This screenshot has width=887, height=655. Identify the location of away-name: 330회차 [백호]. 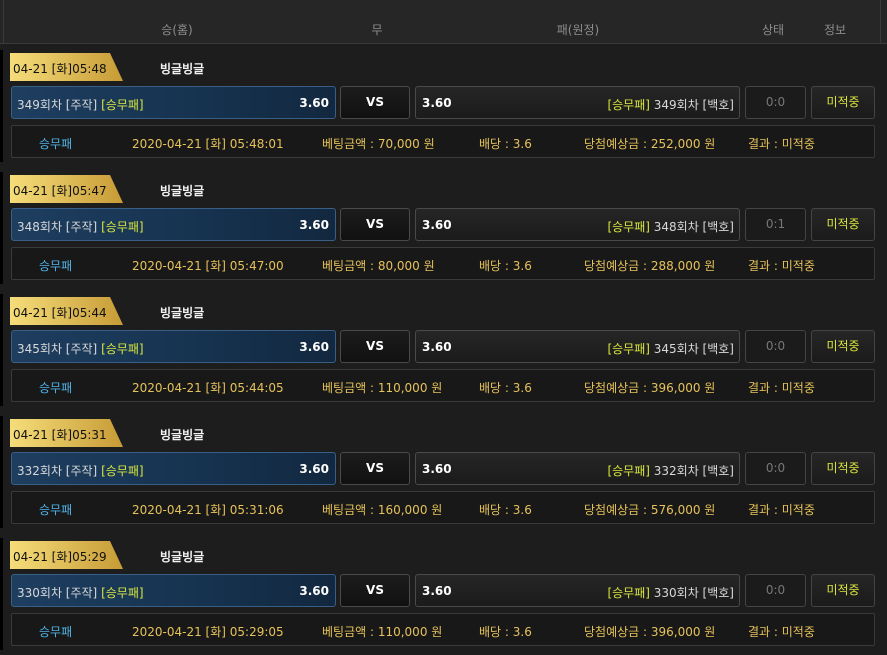
(693, 593).